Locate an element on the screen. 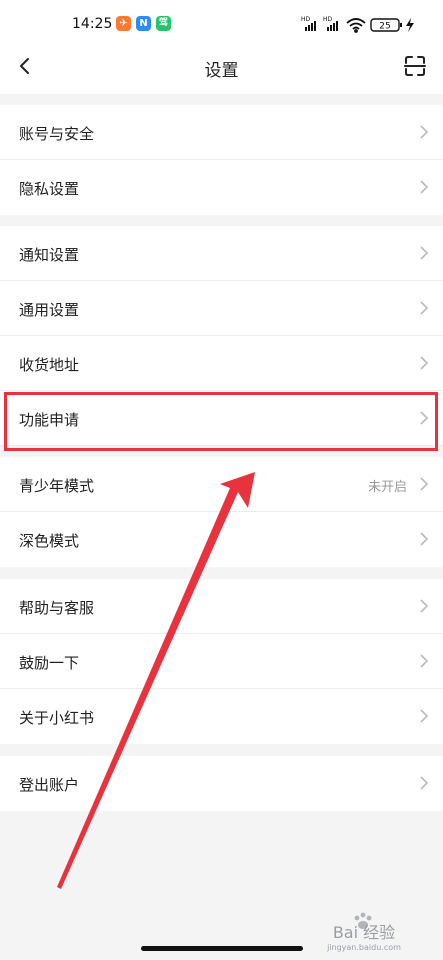 The height and width of the screenshot is (960, 443). signal-label-2: HD is located at coordinates (328, 19).